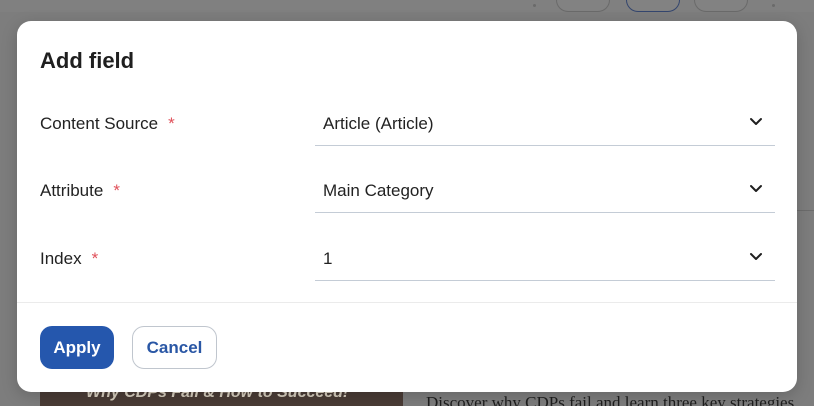  I want to click on background-divider, so click(805, 210).